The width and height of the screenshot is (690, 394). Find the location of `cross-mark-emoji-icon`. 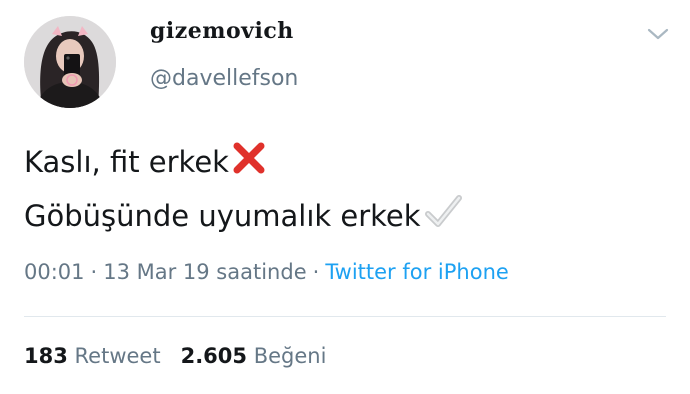

cross-mark-emoji-icon is located at coordinates (249, 161).